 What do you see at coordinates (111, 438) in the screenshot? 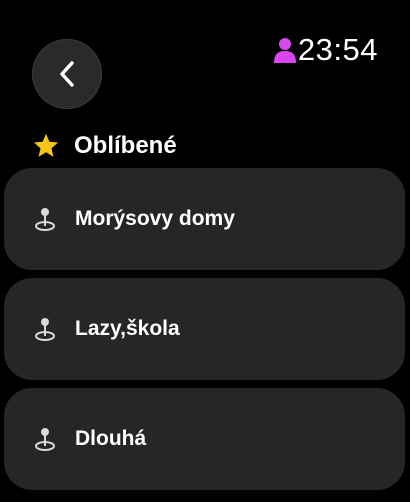
I see `list-item-label: Dlouhá` at bounding box center [111, 438].